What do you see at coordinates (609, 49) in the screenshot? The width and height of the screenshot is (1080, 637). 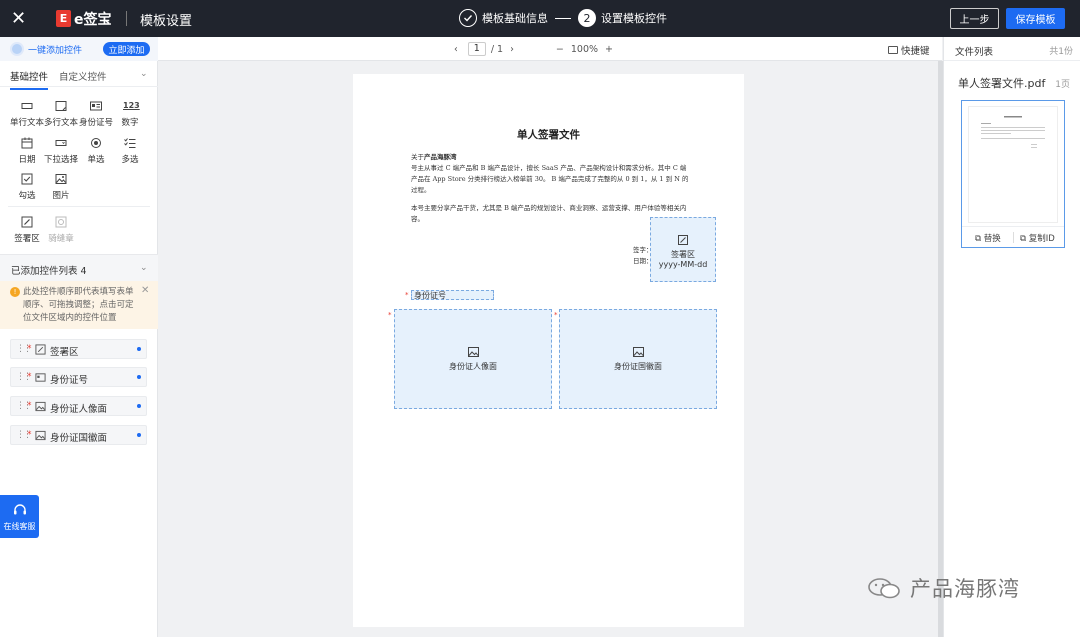 I see `zoom-in-icon: +` at bounding box center [609, 49].